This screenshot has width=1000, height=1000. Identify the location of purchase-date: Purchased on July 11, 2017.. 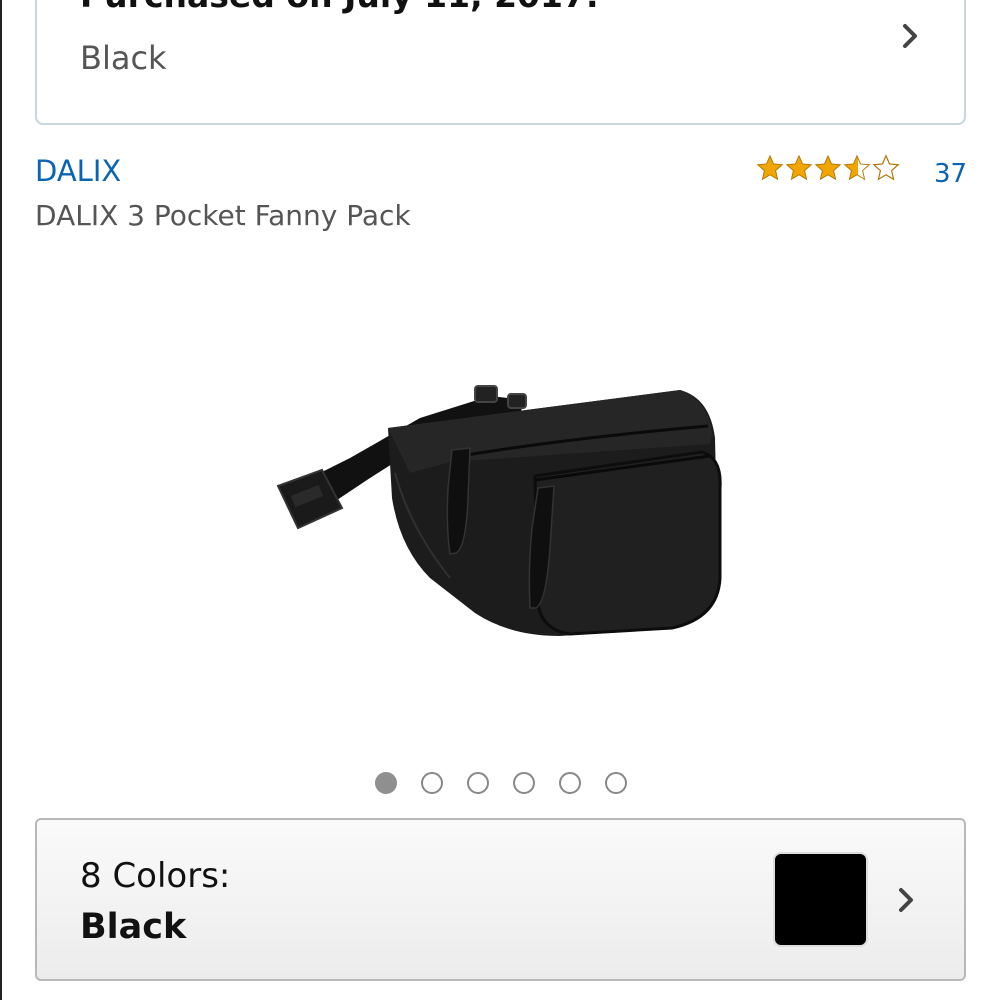
(339, 8).